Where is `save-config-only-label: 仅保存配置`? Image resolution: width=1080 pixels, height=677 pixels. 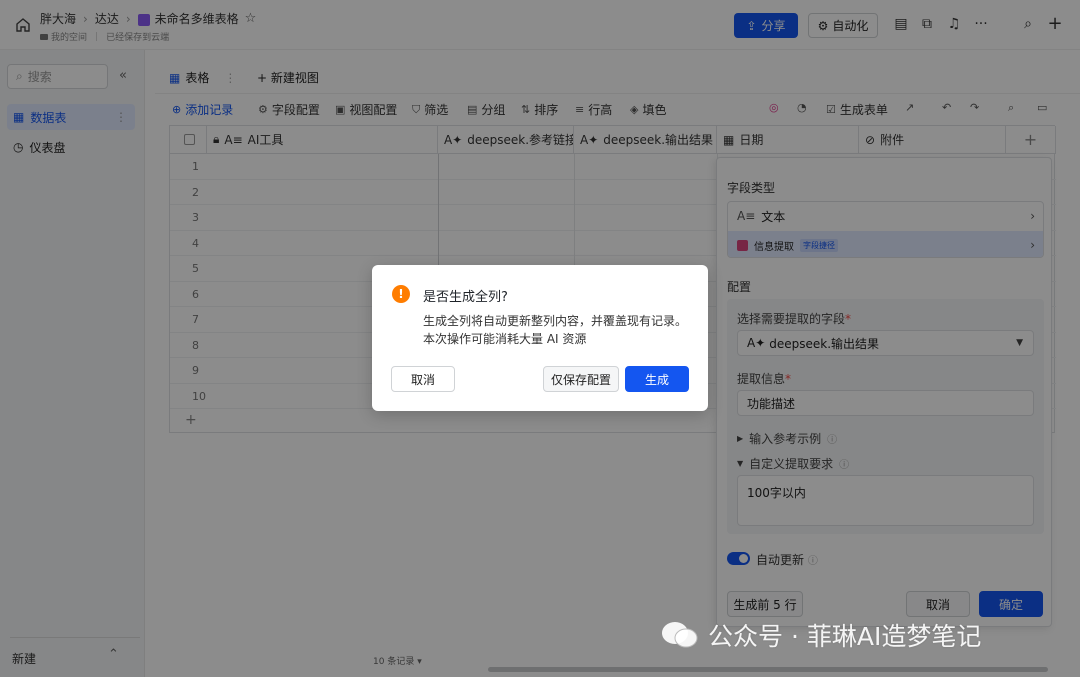 save-config-only-label: 仅保存配置 is located at coordinates (580, 379).